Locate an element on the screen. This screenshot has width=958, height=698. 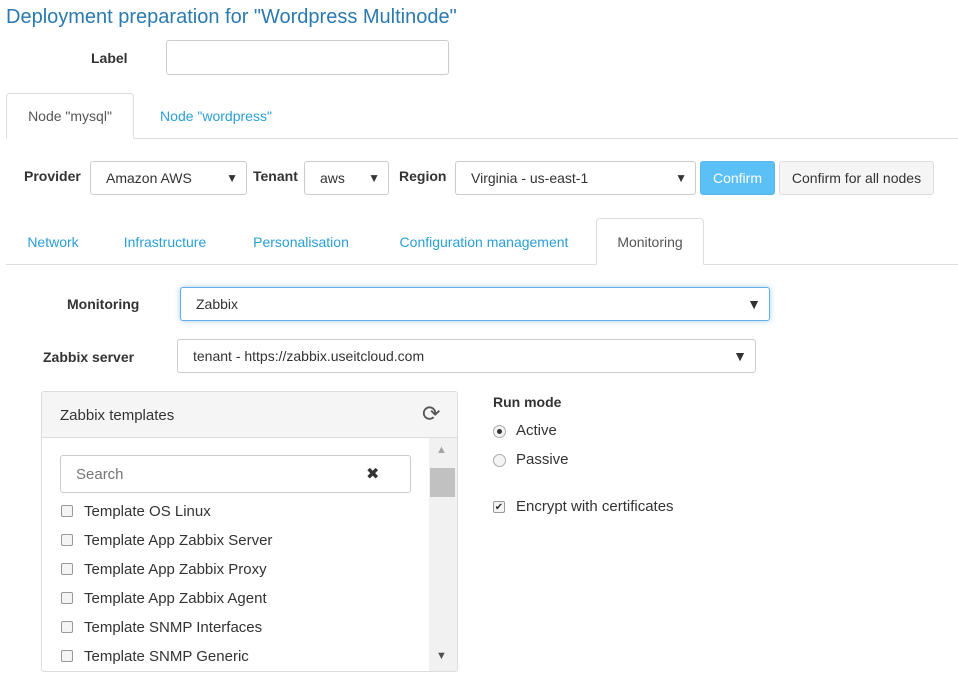
tab-node-mysql: Node "mysql" is located at coordinates (70, 116).